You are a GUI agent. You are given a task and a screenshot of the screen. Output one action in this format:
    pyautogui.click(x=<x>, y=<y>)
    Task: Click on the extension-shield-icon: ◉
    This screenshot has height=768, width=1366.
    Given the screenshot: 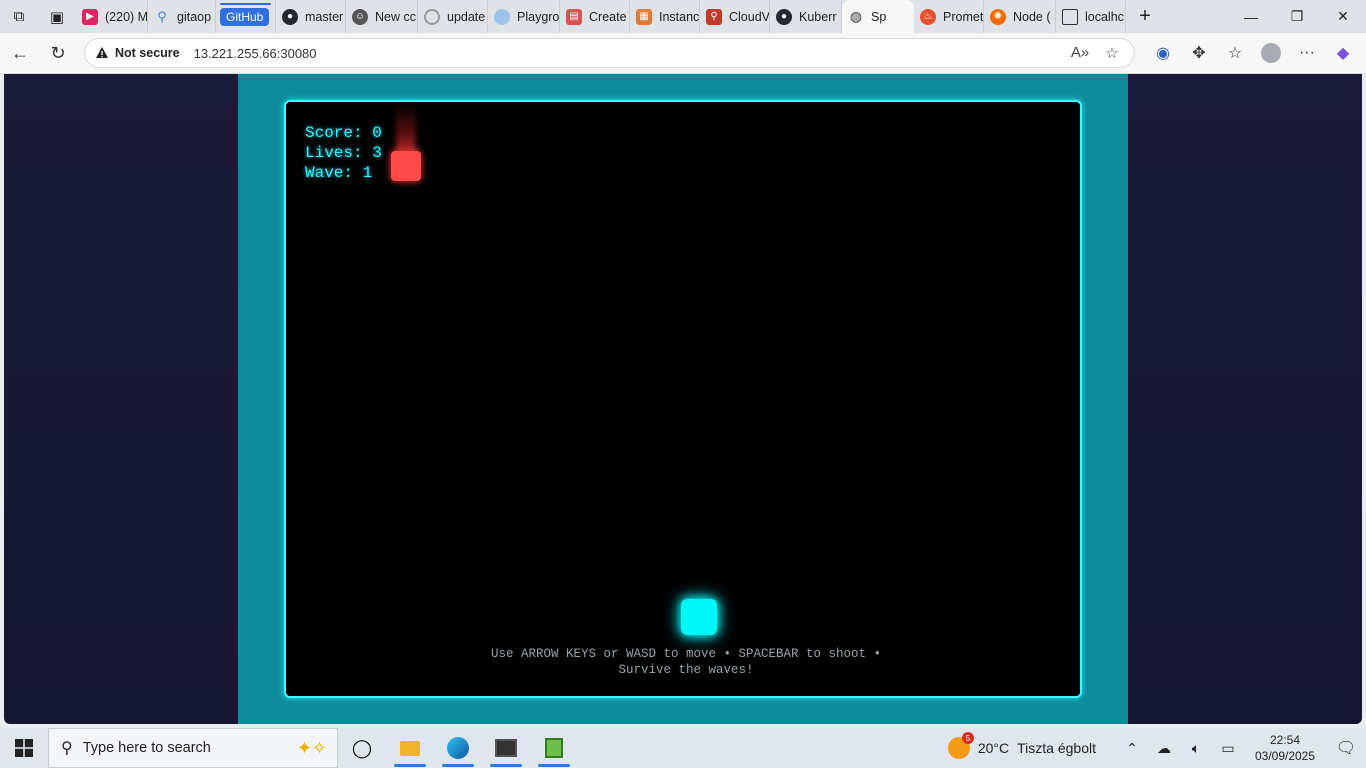 What is the action you would take?
    pyautogui.click(x=1163, y=53)
    